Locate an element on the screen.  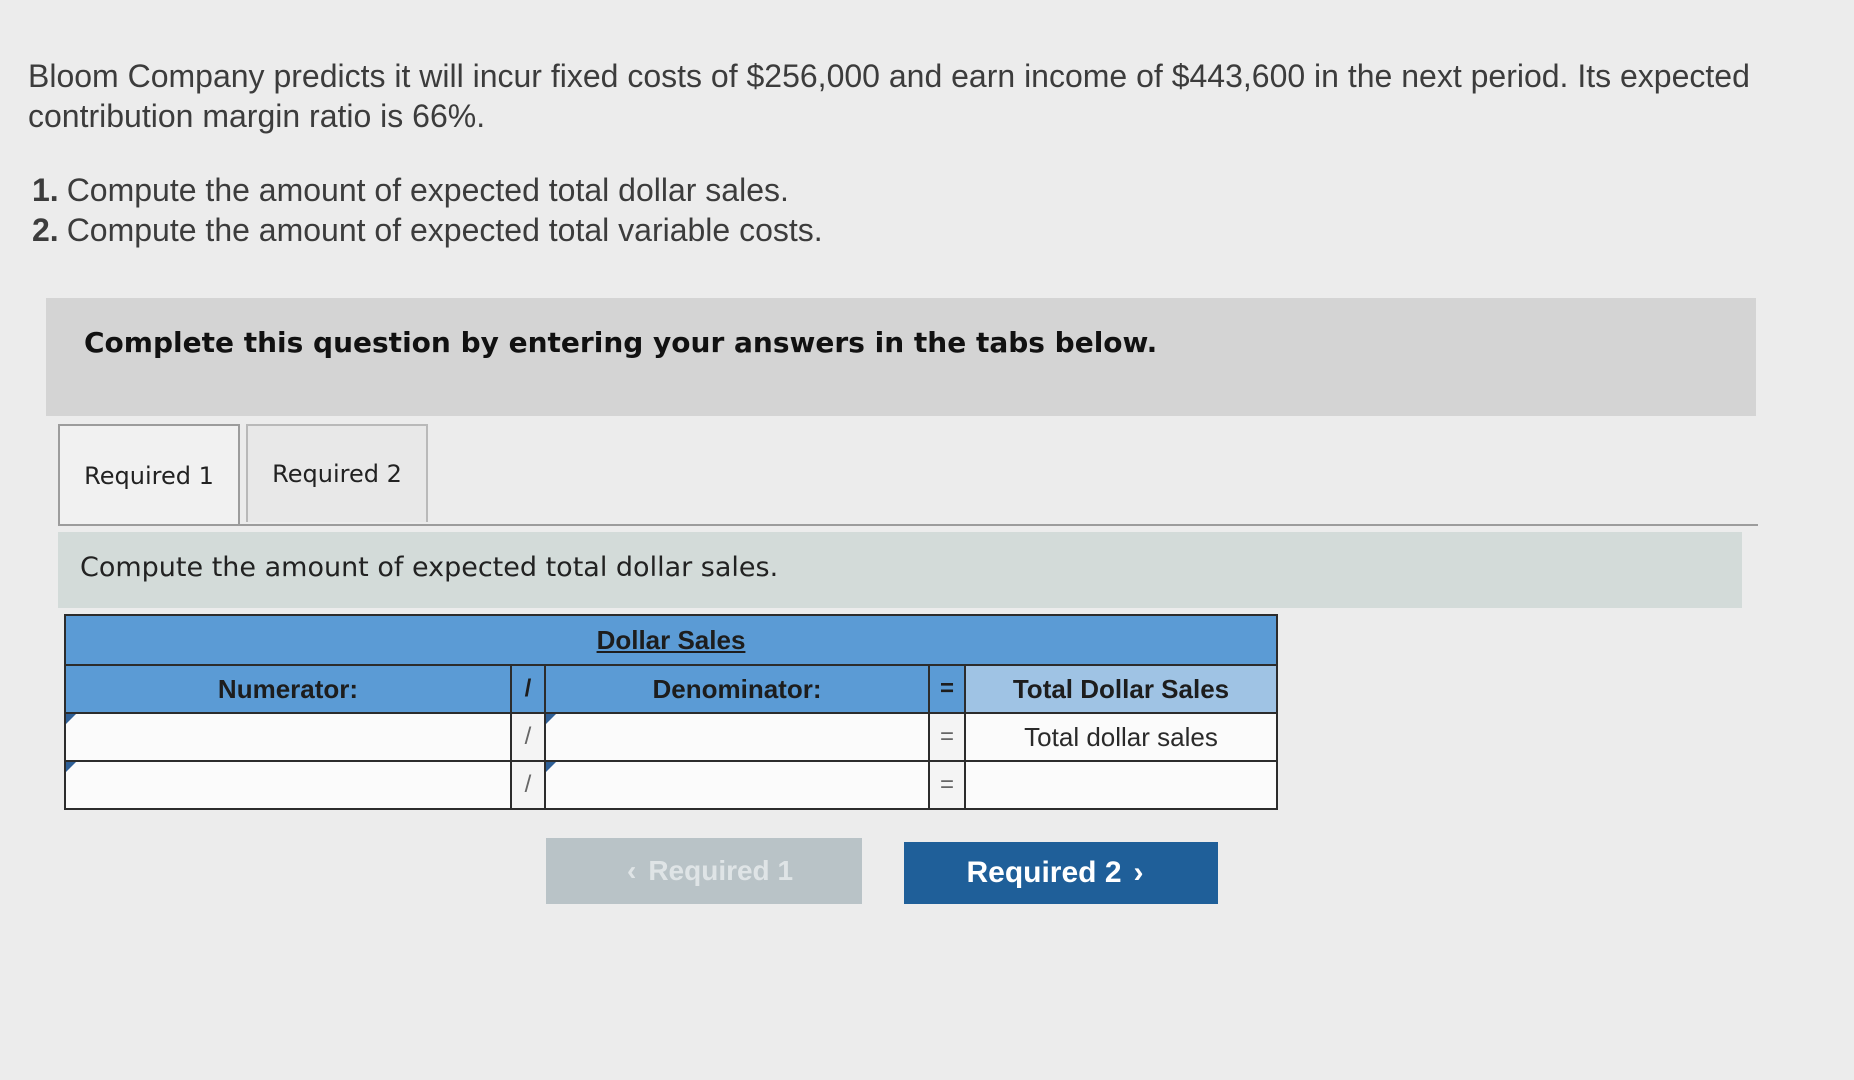
tab-bar: Required 1 Required 2 is located at coordinates (246, 475).